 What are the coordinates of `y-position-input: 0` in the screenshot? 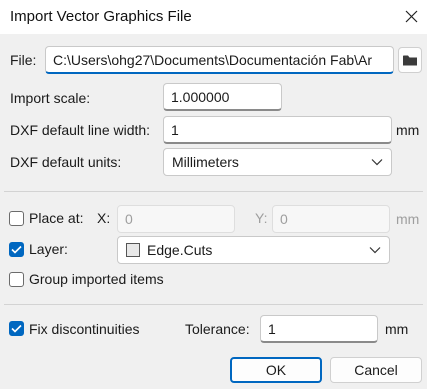 It's located at (331, 219).